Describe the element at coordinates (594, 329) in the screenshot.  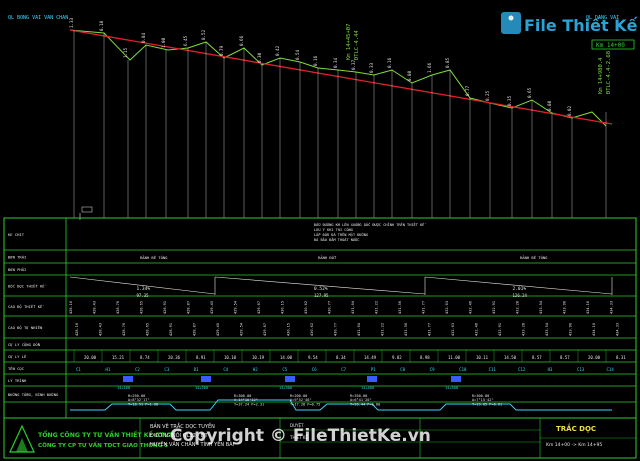
I see `natural-elevation-value: 434.10` at that location.